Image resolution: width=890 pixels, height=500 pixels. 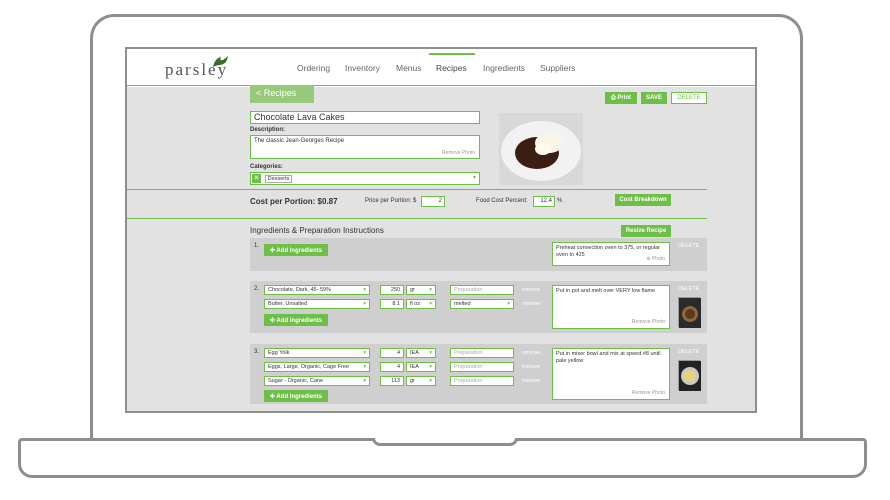 I want to click on cost-per-portion: Cost per Portion: $0.87, so click(x=294, y=201).